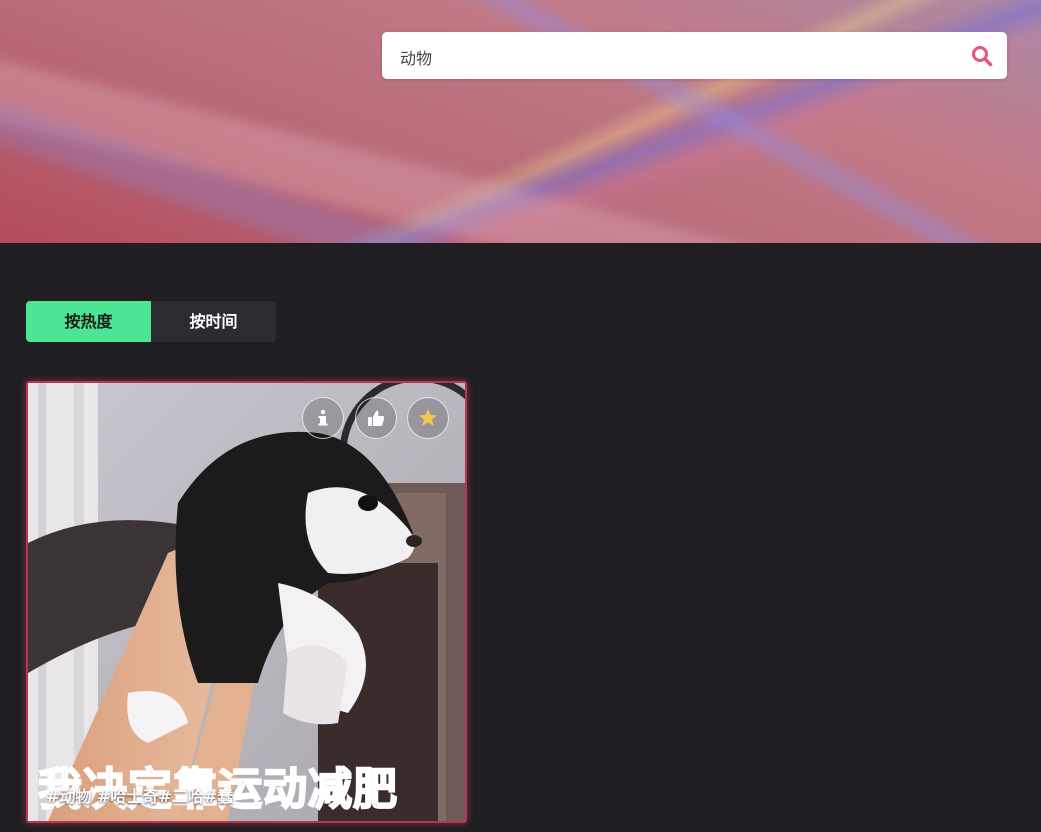  I want to click on info-icon, so click(323, 417).